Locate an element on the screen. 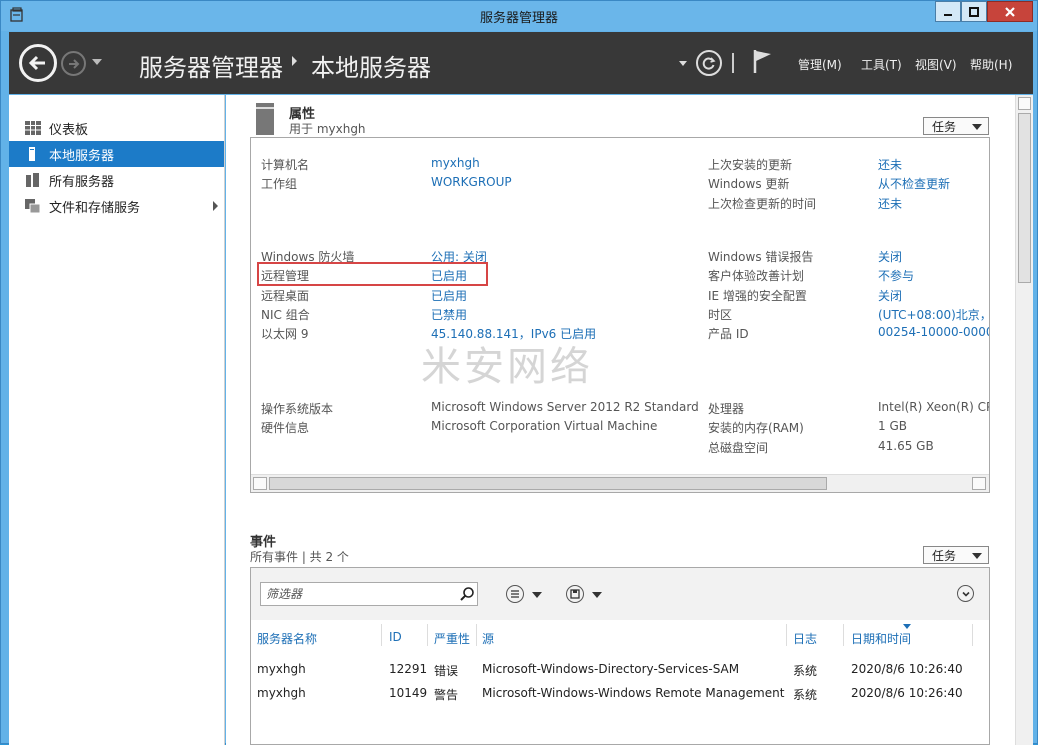 The height and width of the screenshot is (745, 1038). refresh-button is located at coordinates (709, 63).